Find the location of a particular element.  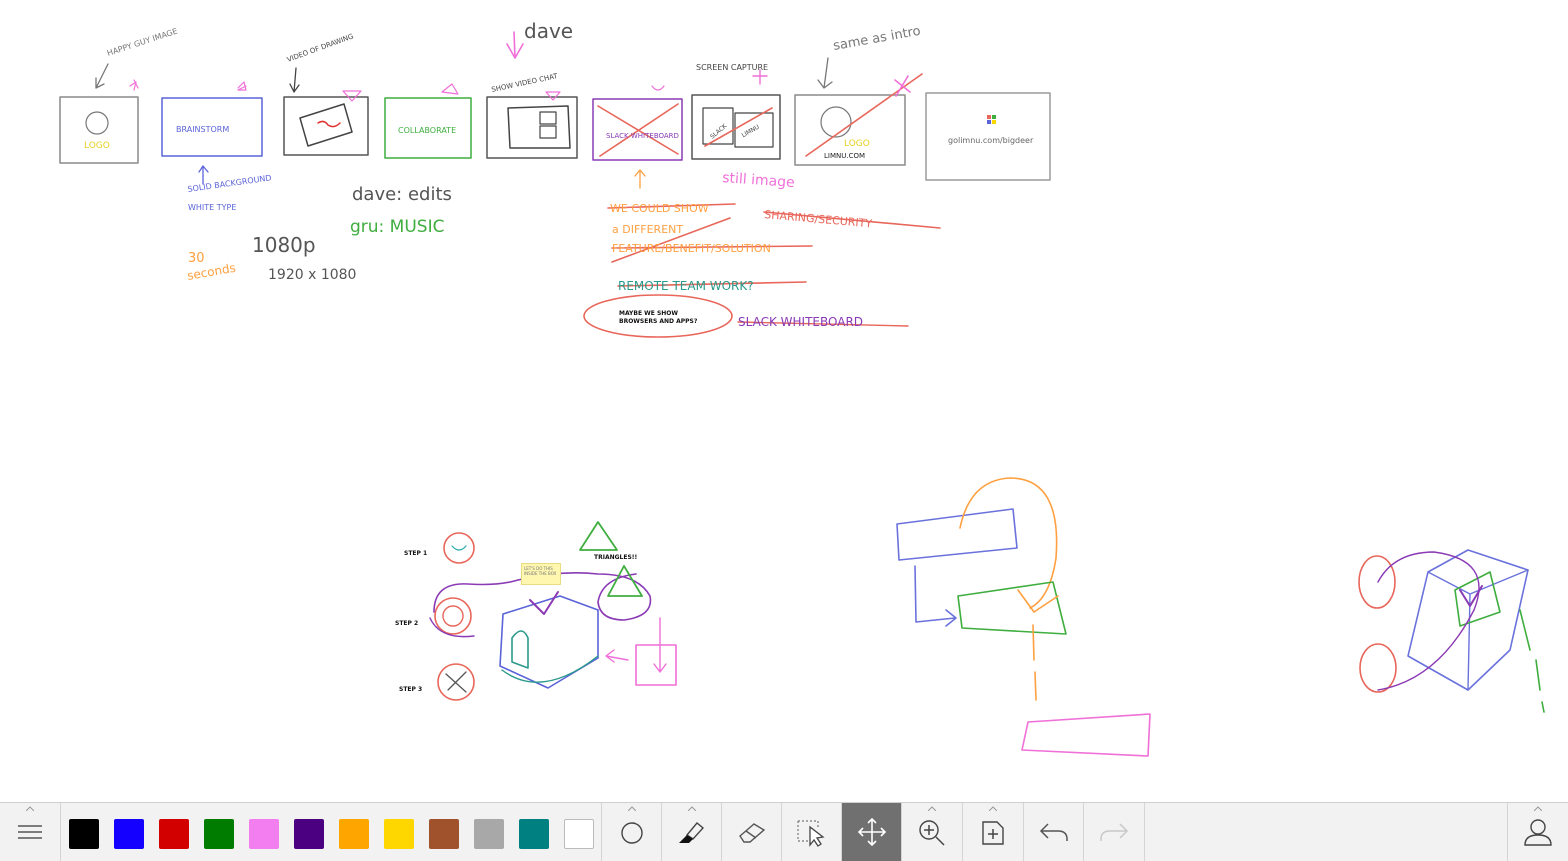

marker-tool-button is located at coordinates (692, 832).